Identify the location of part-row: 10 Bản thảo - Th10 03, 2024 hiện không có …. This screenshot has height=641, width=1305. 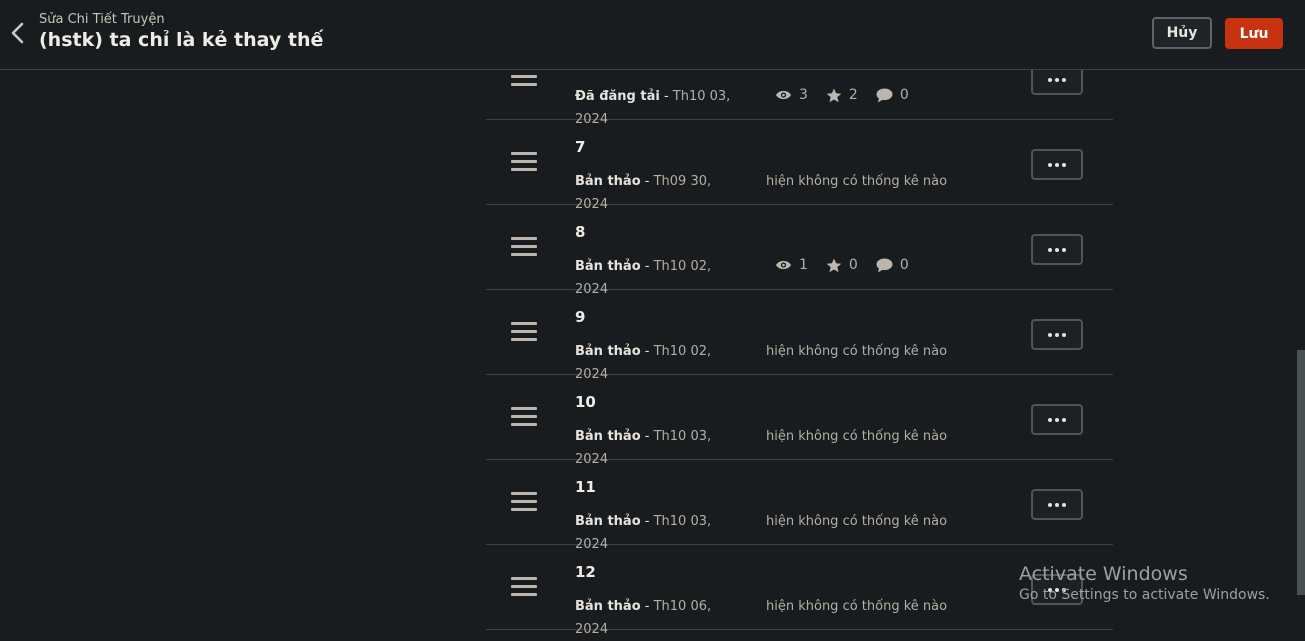
(799, 421).